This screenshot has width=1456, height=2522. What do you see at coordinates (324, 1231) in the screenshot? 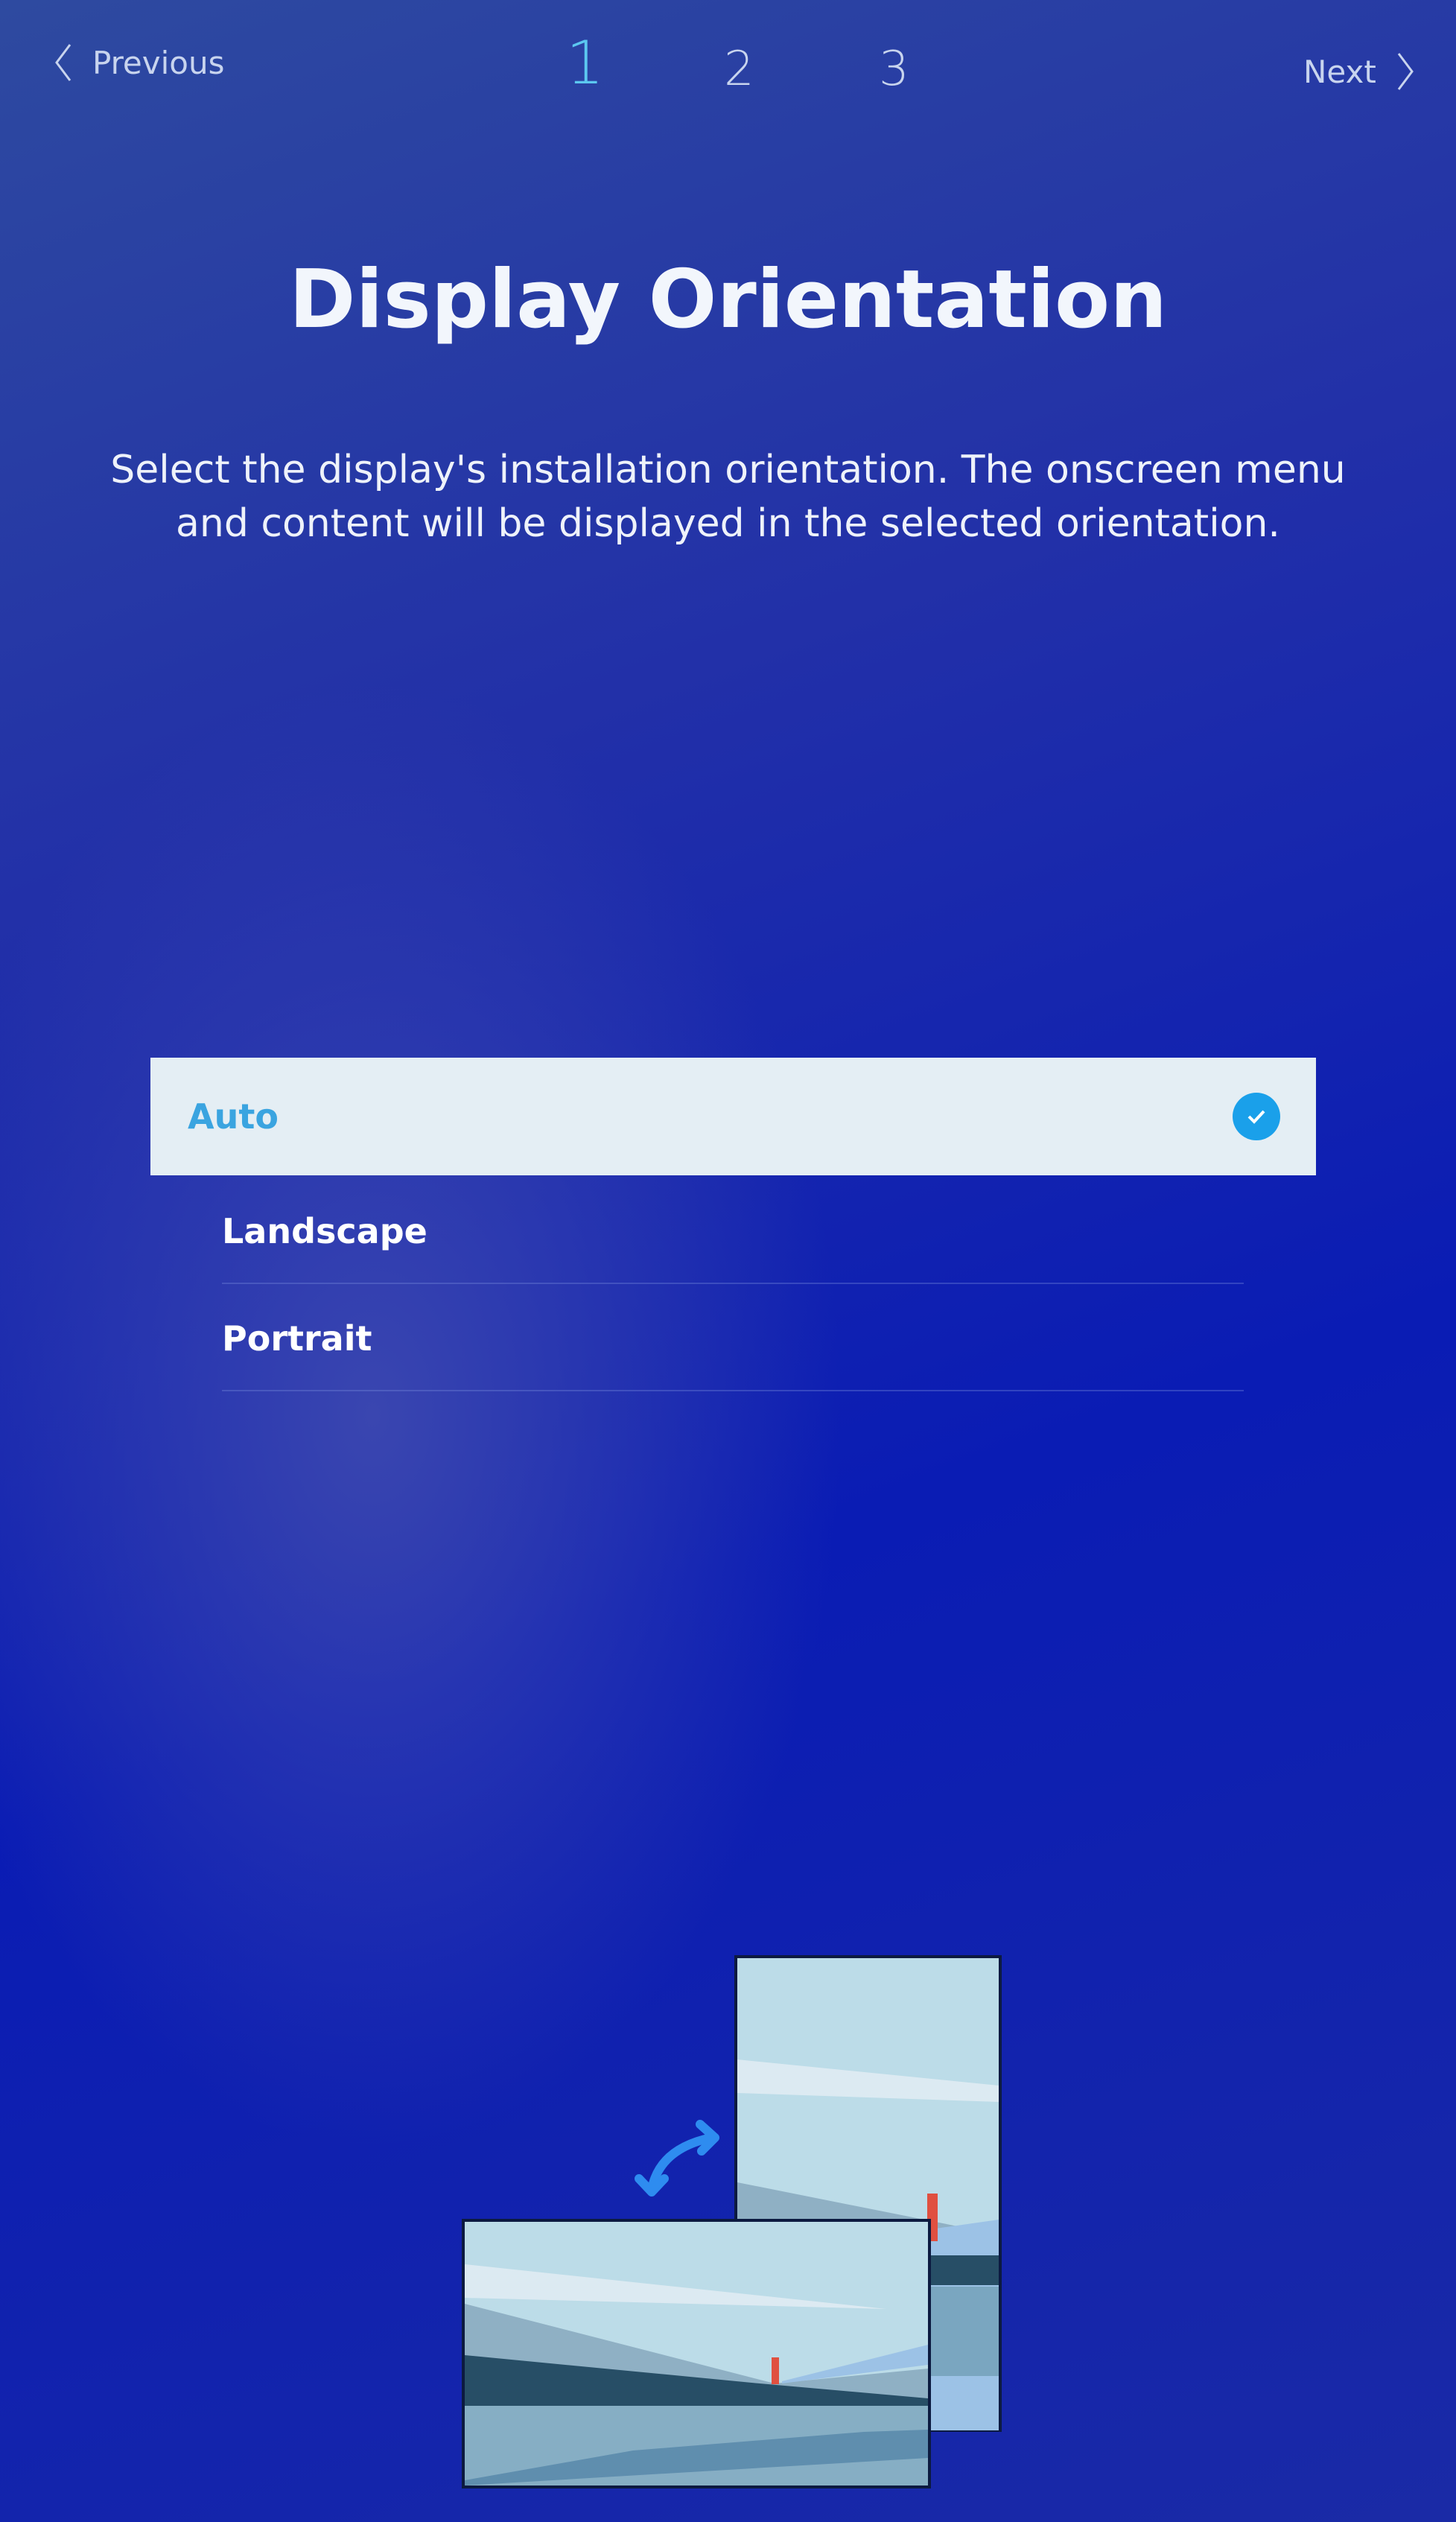
I see `option-label: Landscape` at bounding box center [324, 1231].